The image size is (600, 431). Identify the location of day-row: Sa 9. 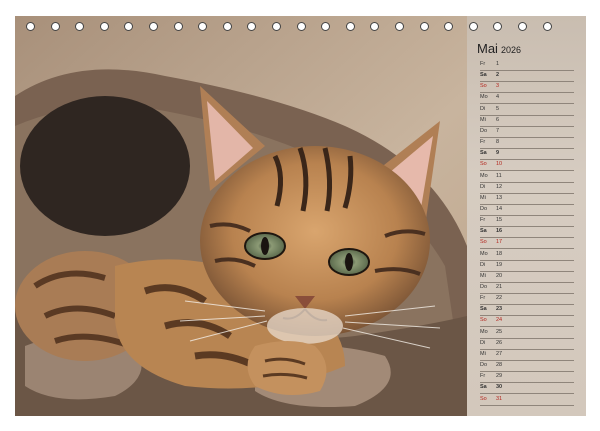
(527, 155).